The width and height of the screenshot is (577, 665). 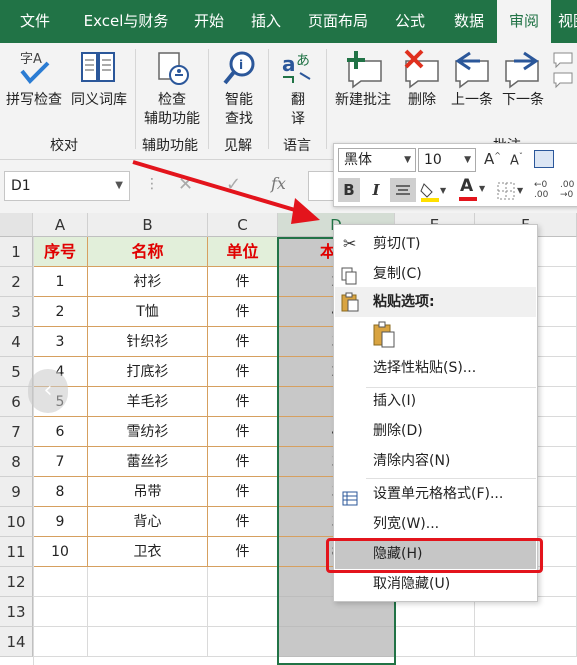 I want to click on table-cell: 8, so click(x=60, y=492).